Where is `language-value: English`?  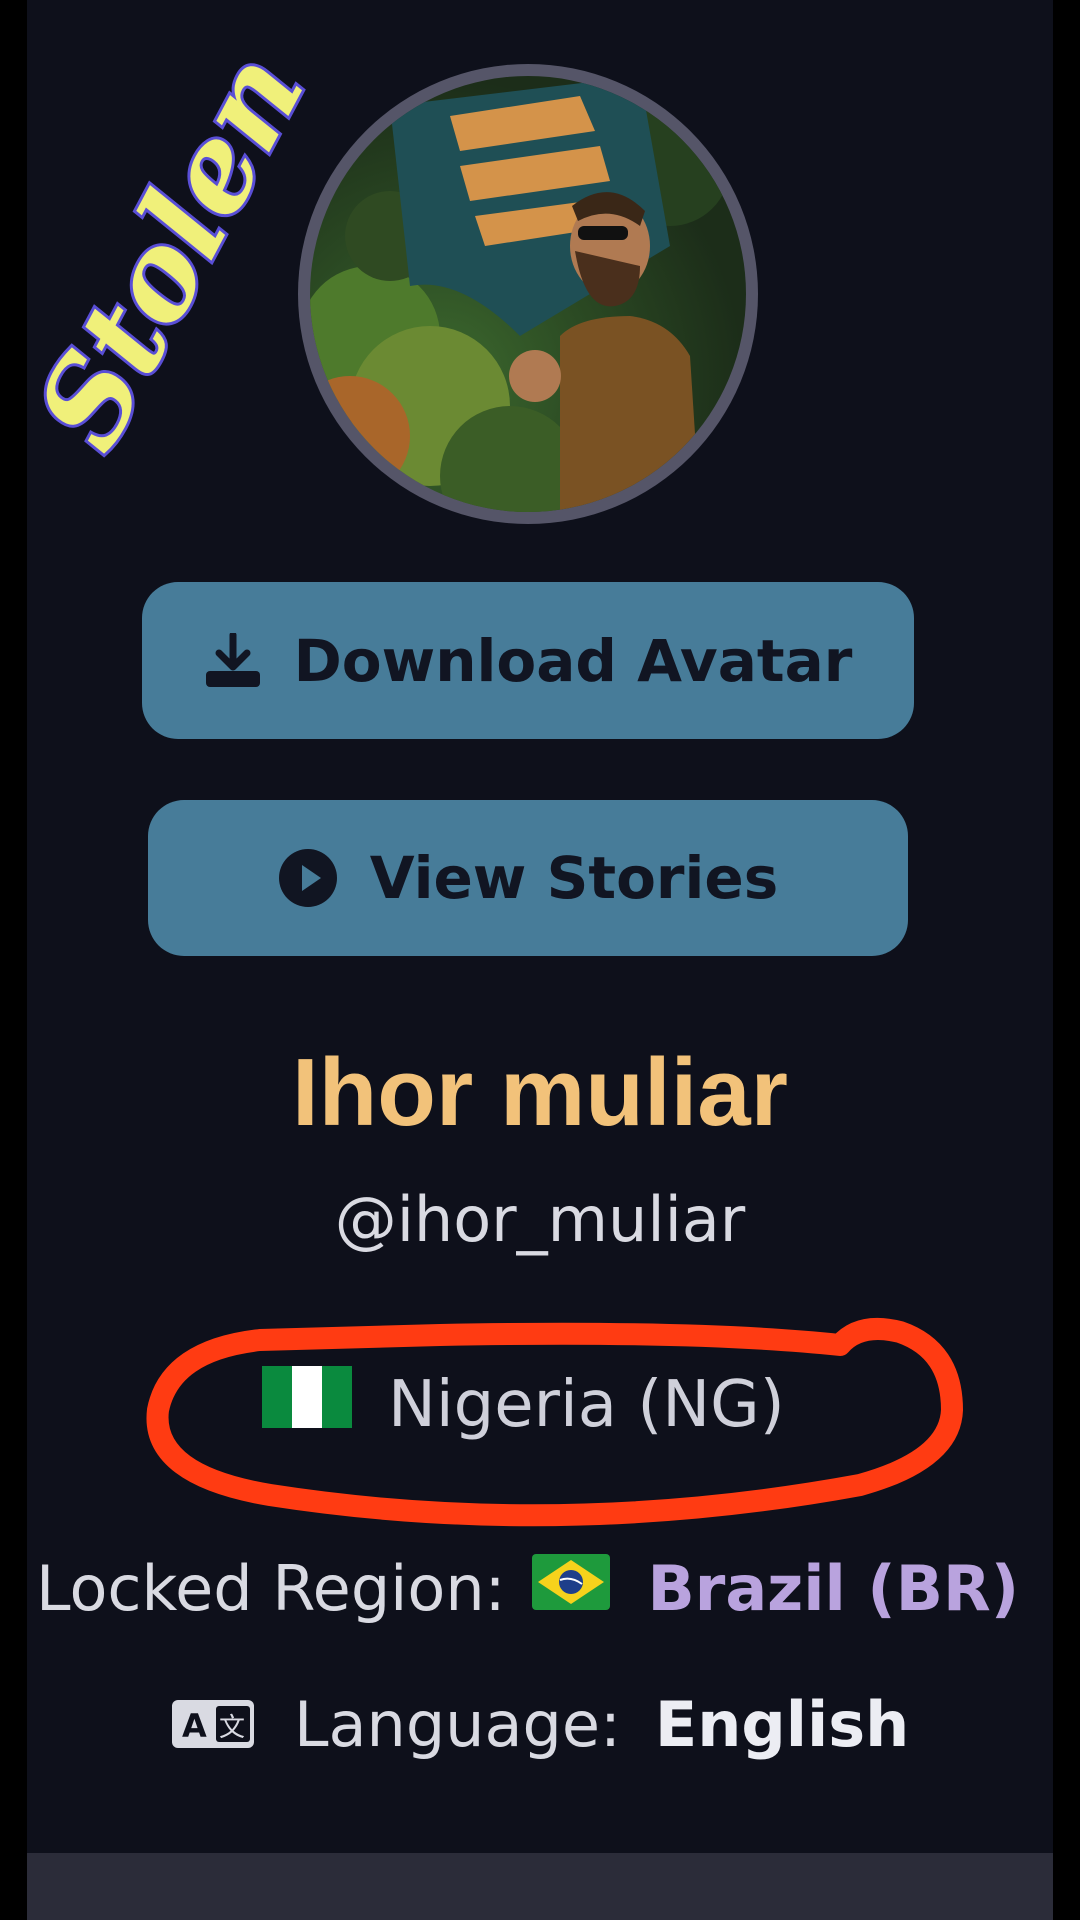
language-value: English is located at coordinates (782, 1724).